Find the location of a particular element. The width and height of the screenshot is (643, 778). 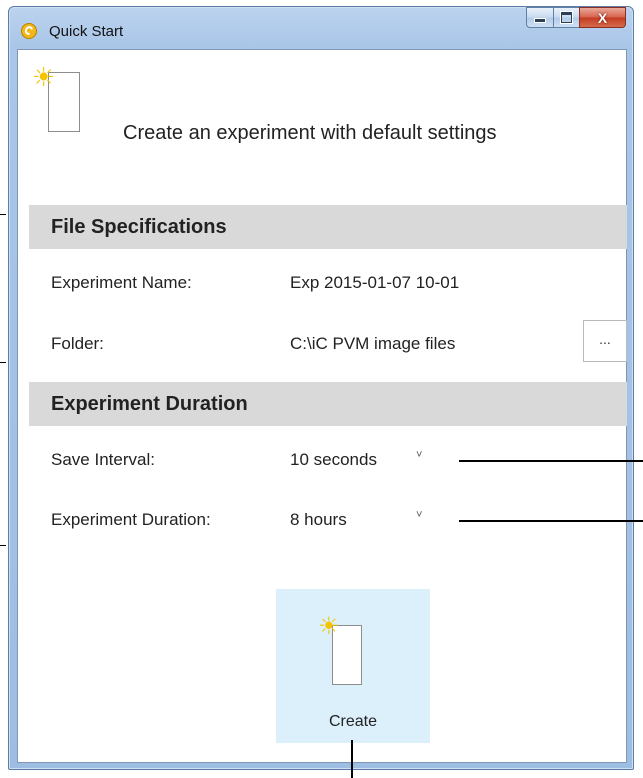

section-heading: Experiment Duration is located at coordinates (149, 404).